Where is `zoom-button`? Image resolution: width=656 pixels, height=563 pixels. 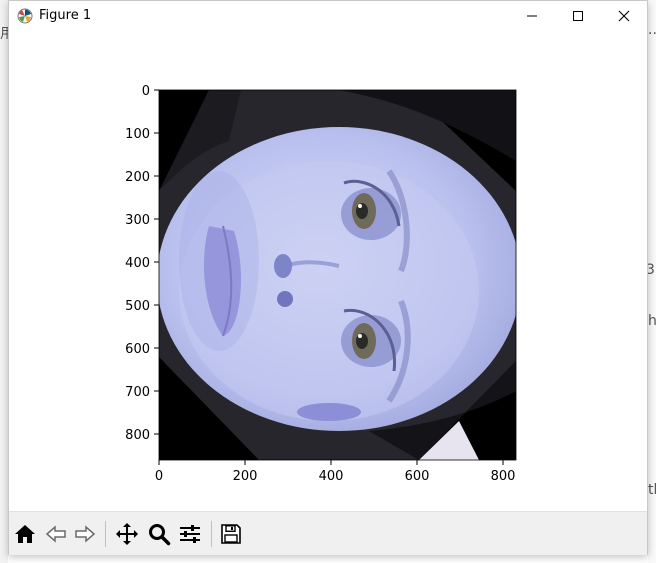 zoom-button is located at coordinates (159, 534).